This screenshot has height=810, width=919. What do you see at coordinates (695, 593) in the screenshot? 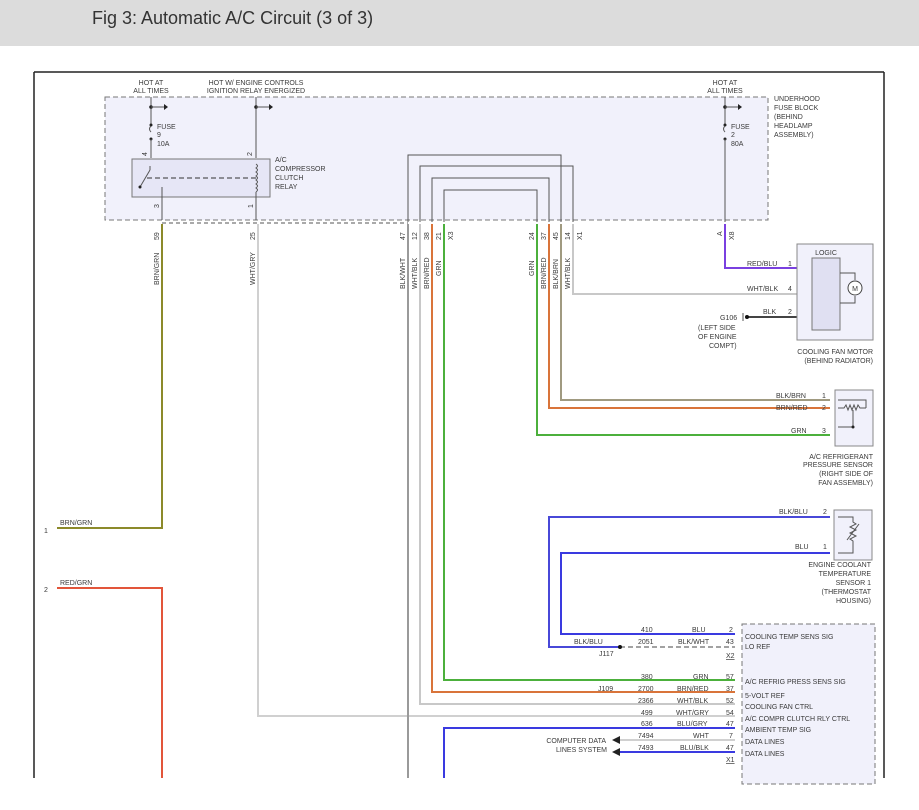
I see `wire-blu` at bounding box center [695, 593].